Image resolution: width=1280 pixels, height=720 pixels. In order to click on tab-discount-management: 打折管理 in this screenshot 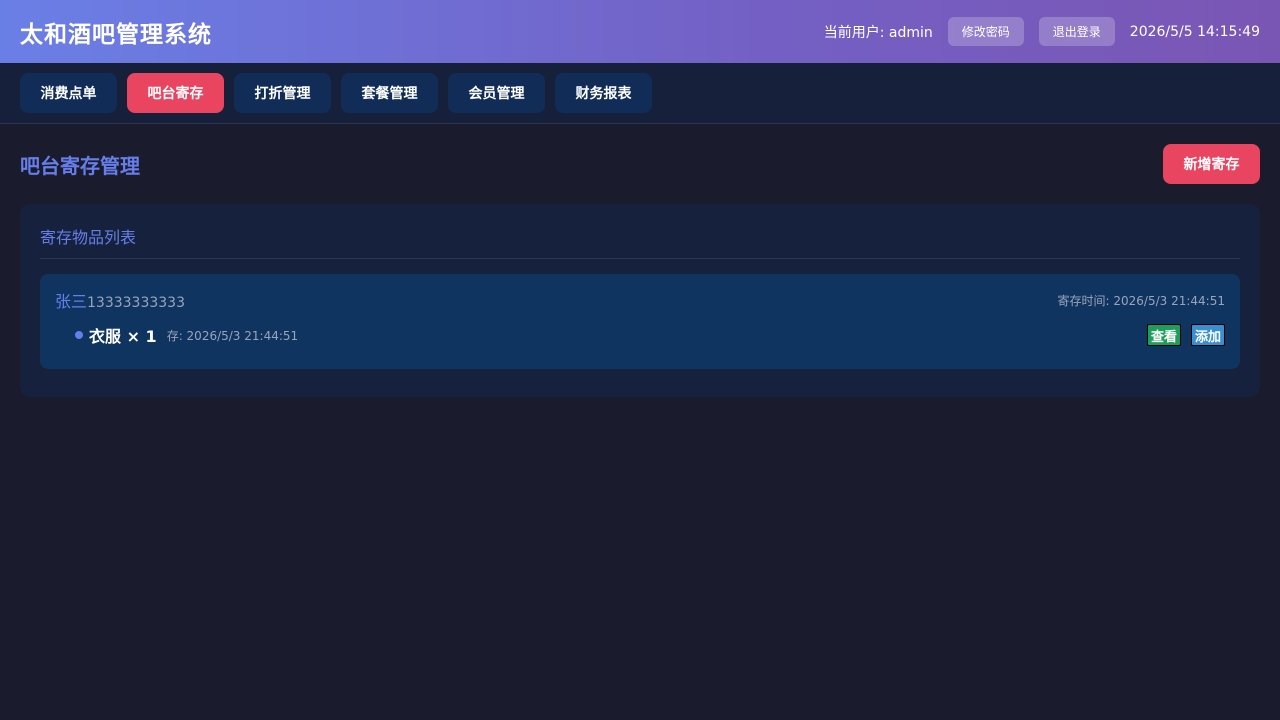, I will do `click(282, 93)`.